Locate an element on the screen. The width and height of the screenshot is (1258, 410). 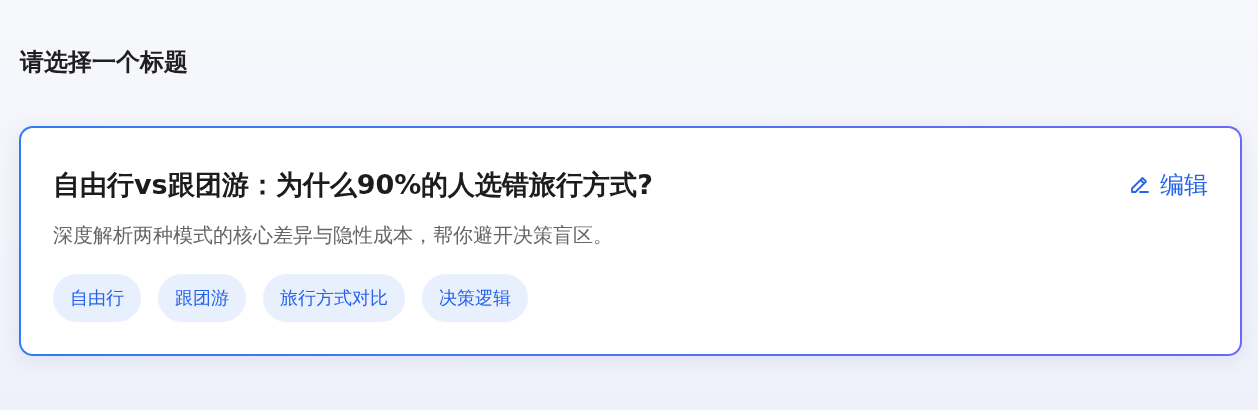
option-title: 自由行vs跟团游：为什么90%的人选错旅行方式? is located at coordinates (353, 185).